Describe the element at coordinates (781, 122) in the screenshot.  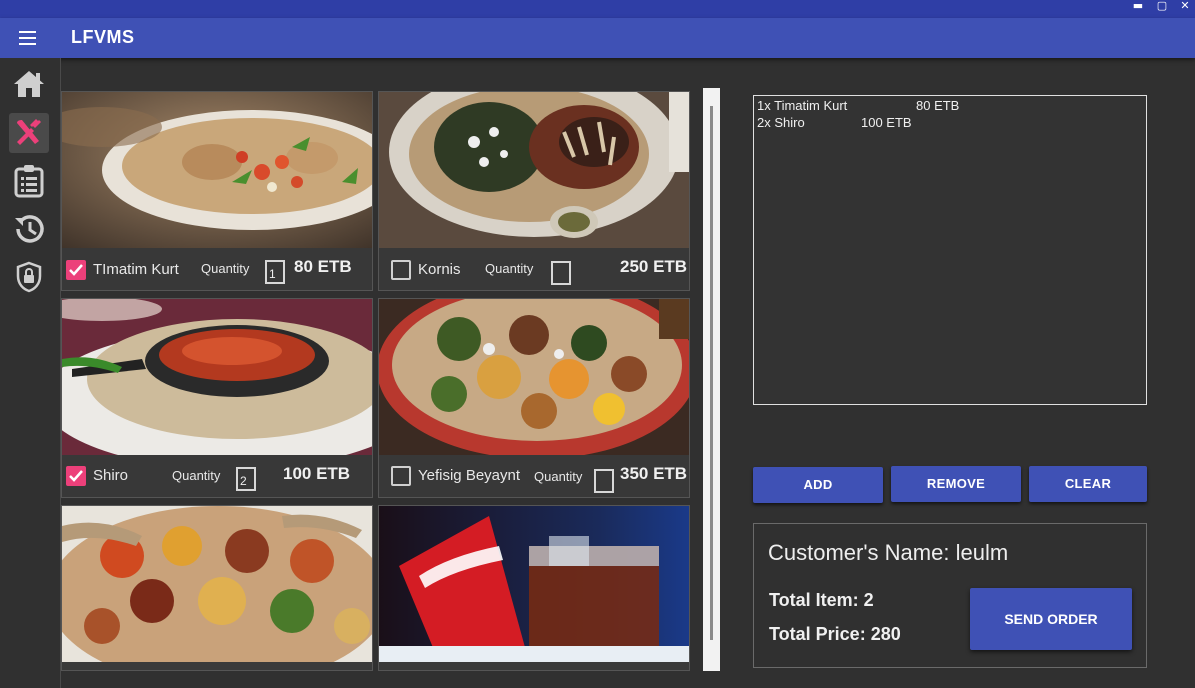
I see `order-item: 2x Shiro` at that location.